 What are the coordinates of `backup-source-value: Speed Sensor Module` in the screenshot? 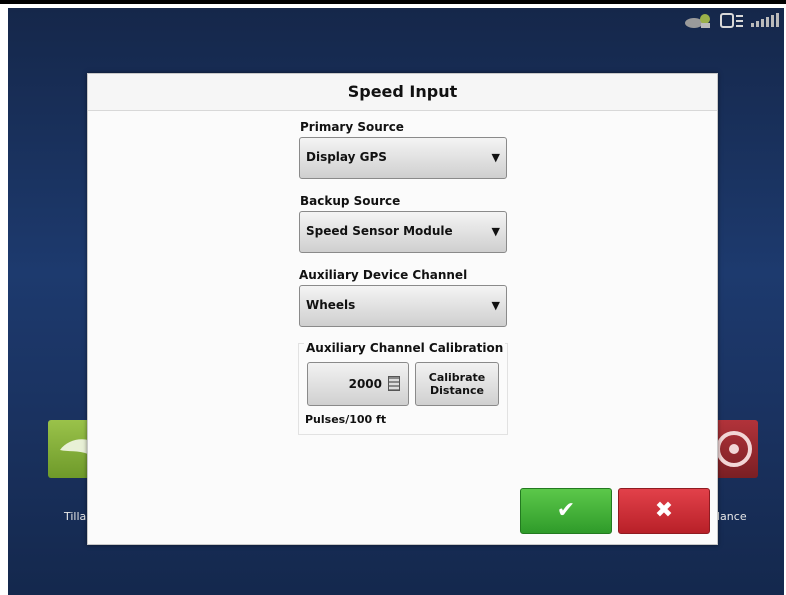 It's located at (379, 231).